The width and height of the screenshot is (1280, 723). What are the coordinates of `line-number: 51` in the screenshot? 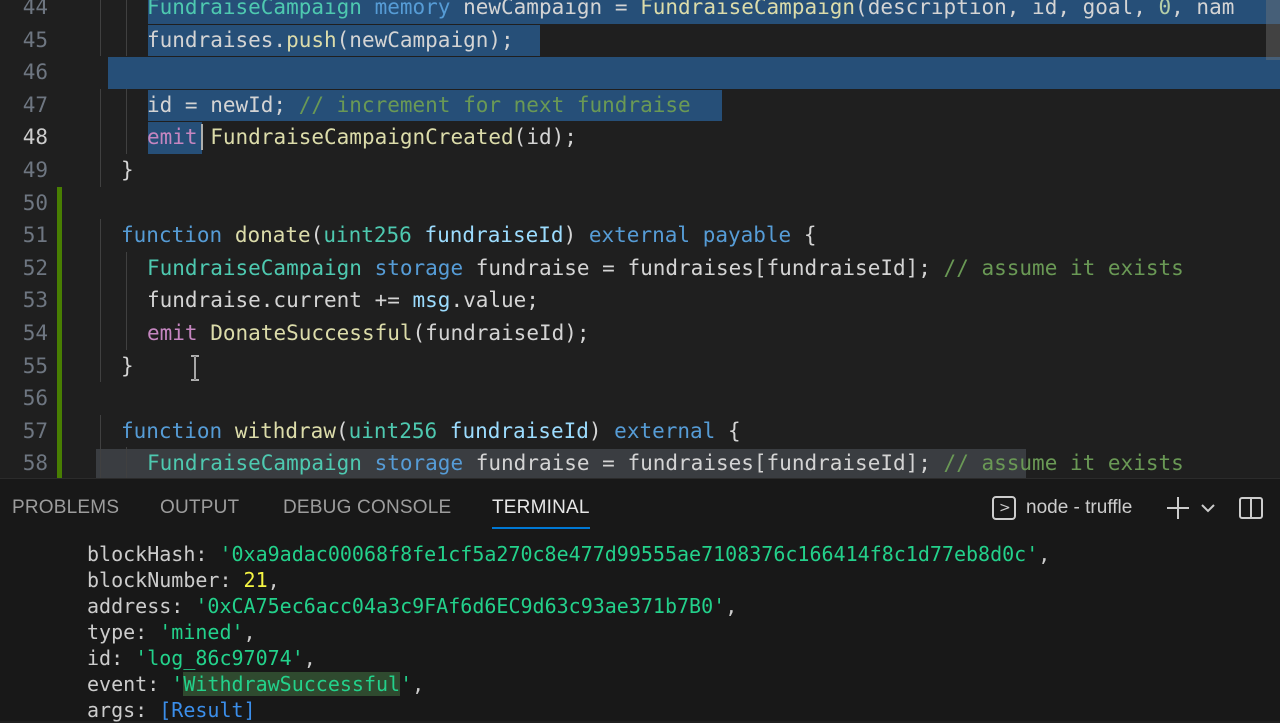 It's located at (24, 235).